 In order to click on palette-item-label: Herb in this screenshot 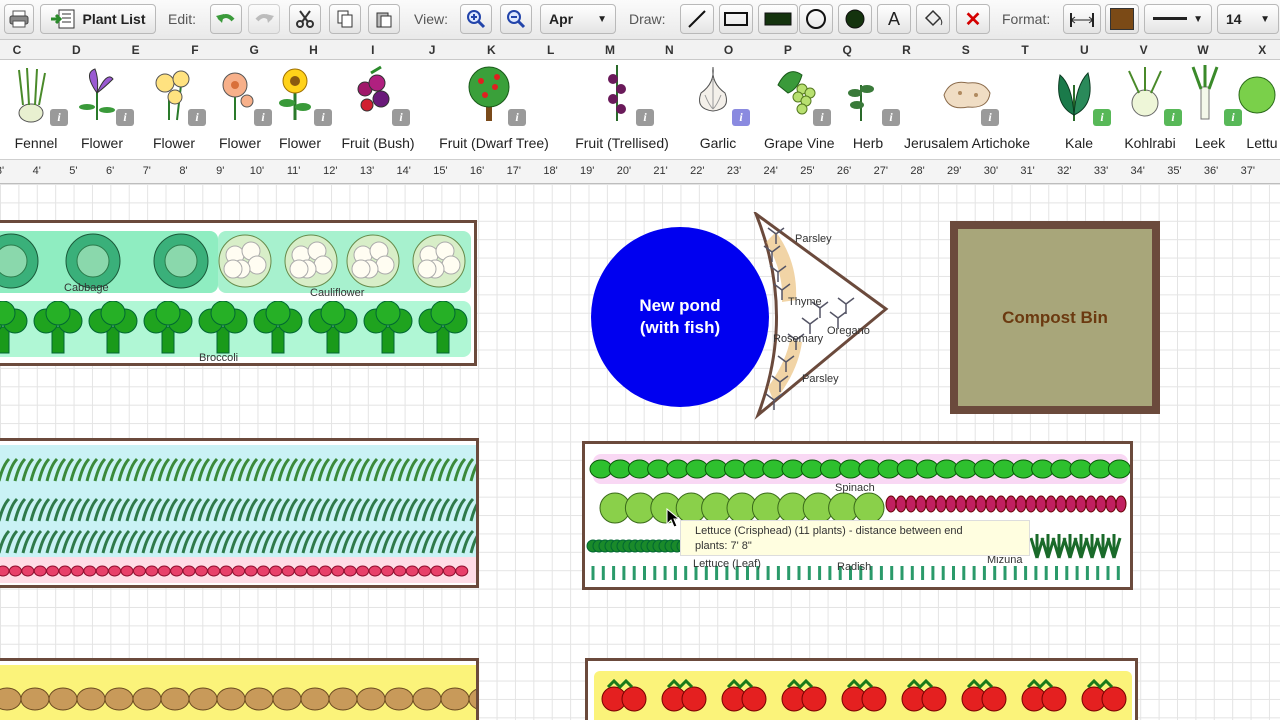, I will do `click(868, 143)`.